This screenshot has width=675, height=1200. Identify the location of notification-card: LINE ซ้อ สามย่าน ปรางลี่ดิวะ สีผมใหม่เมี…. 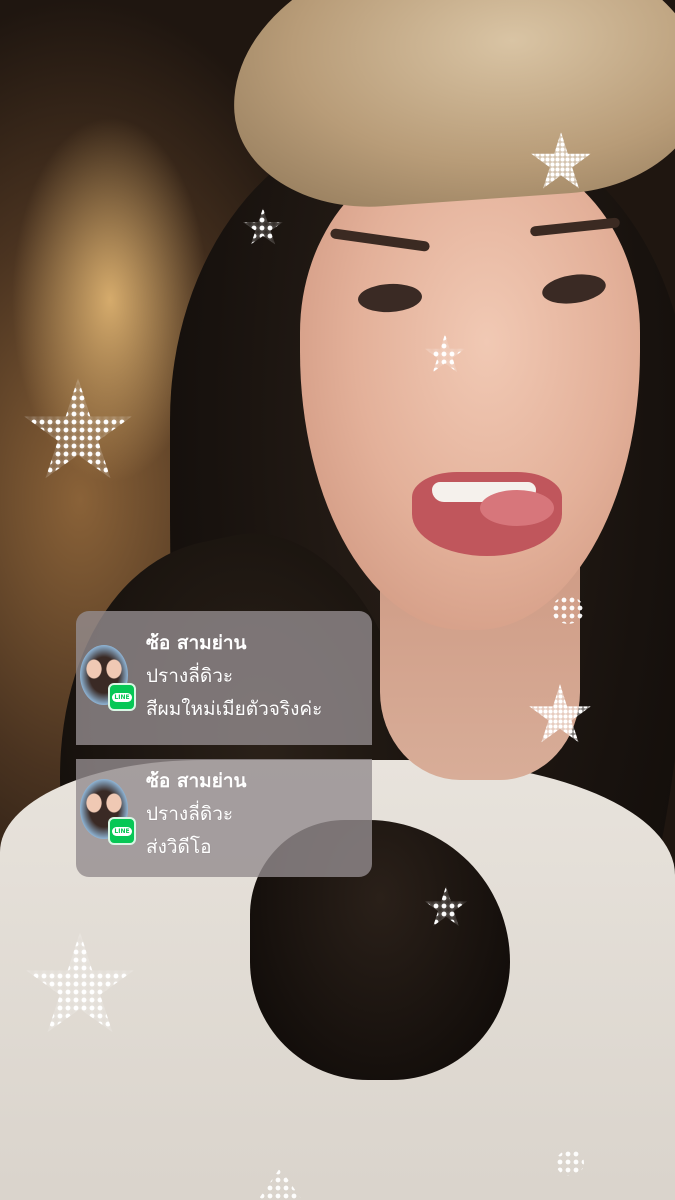
(224, 678).